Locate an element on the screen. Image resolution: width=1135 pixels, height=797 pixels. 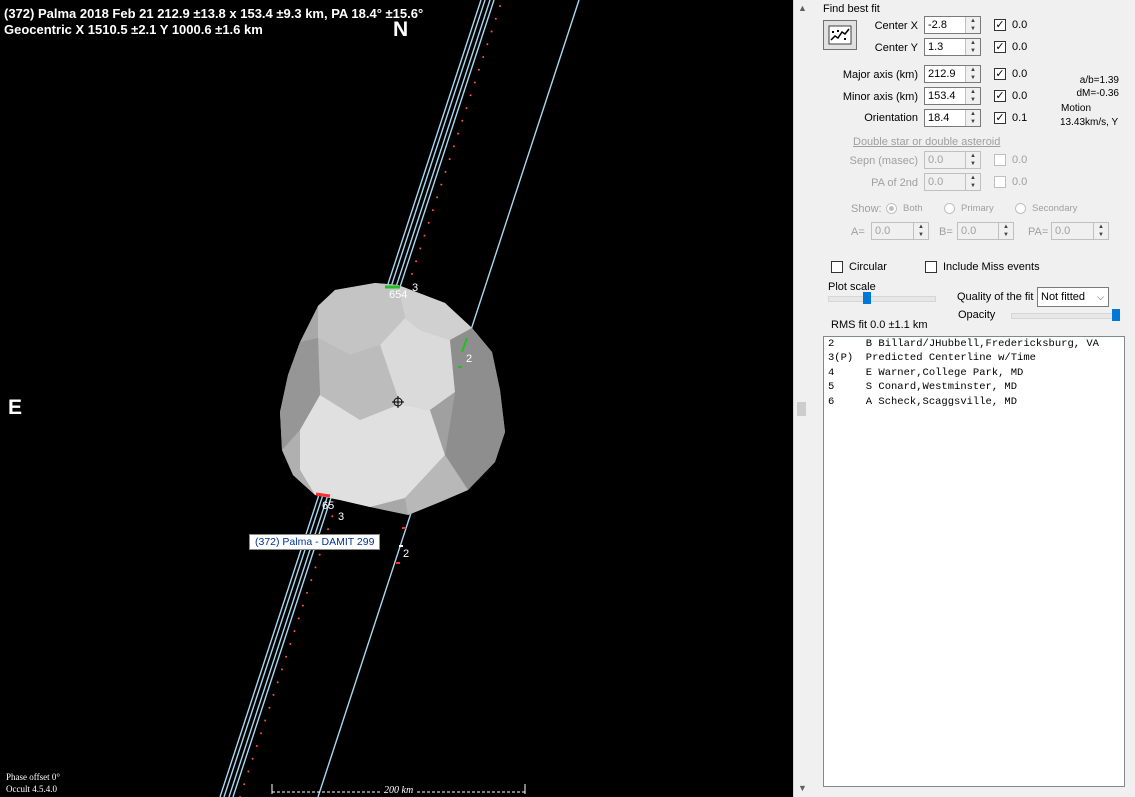
center-y-checkbox: ✓ is located at coordinates (1000, 47).